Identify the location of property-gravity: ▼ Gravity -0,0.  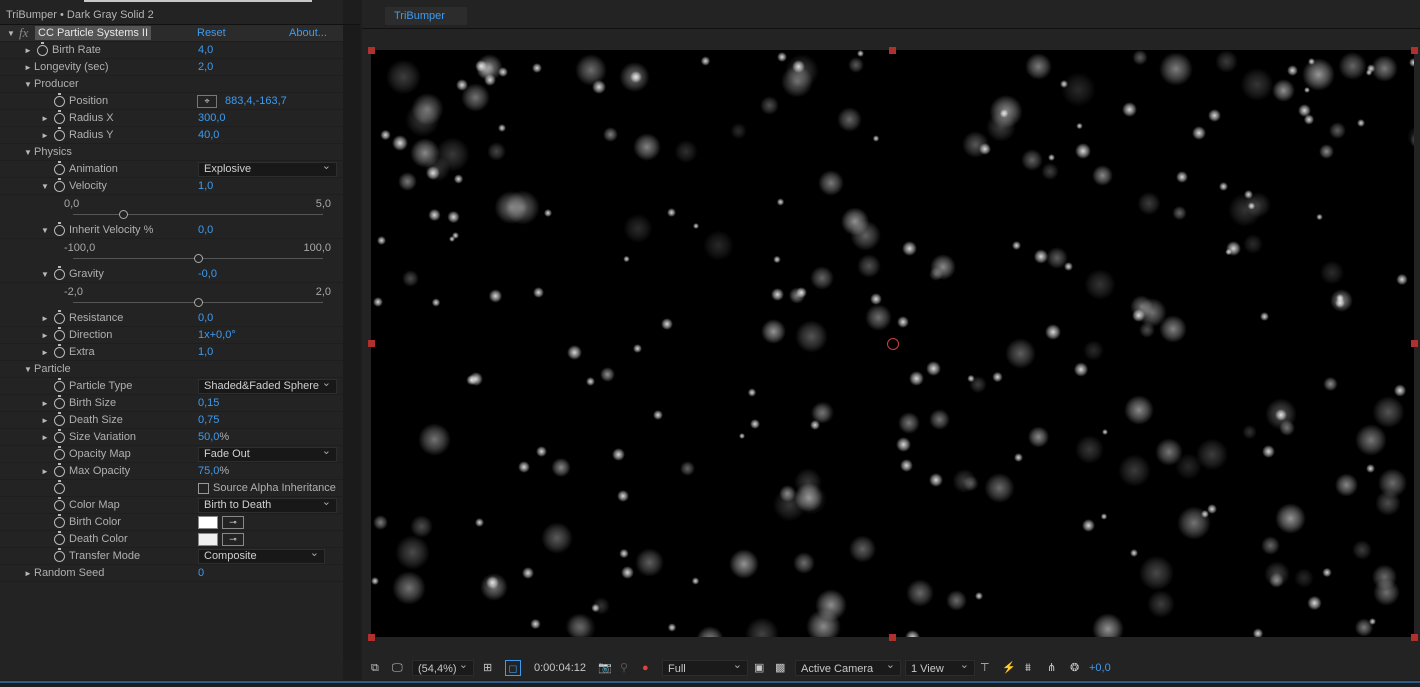
(171, 274).